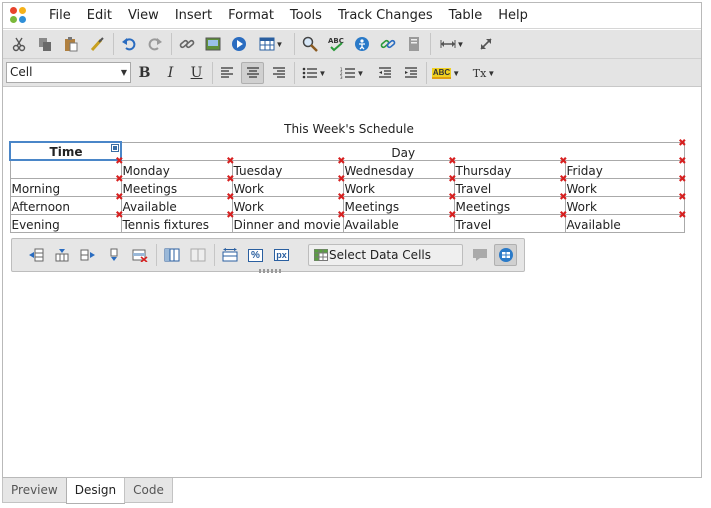 The width and height of the screenshot is (711, 508). What do you see at coordinates (510, 167) in the screenshot?
I see `table-cell: Thursday ✖` at bounding box center [510, 167].